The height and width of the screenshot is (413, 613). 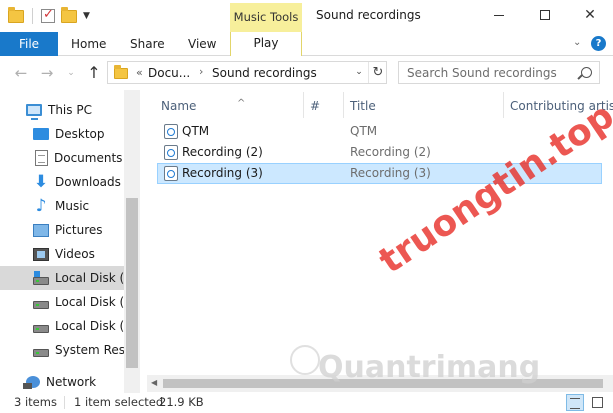 I want to click on sidebar-item-label: Local Disk (C, so click(x=89, y=278).